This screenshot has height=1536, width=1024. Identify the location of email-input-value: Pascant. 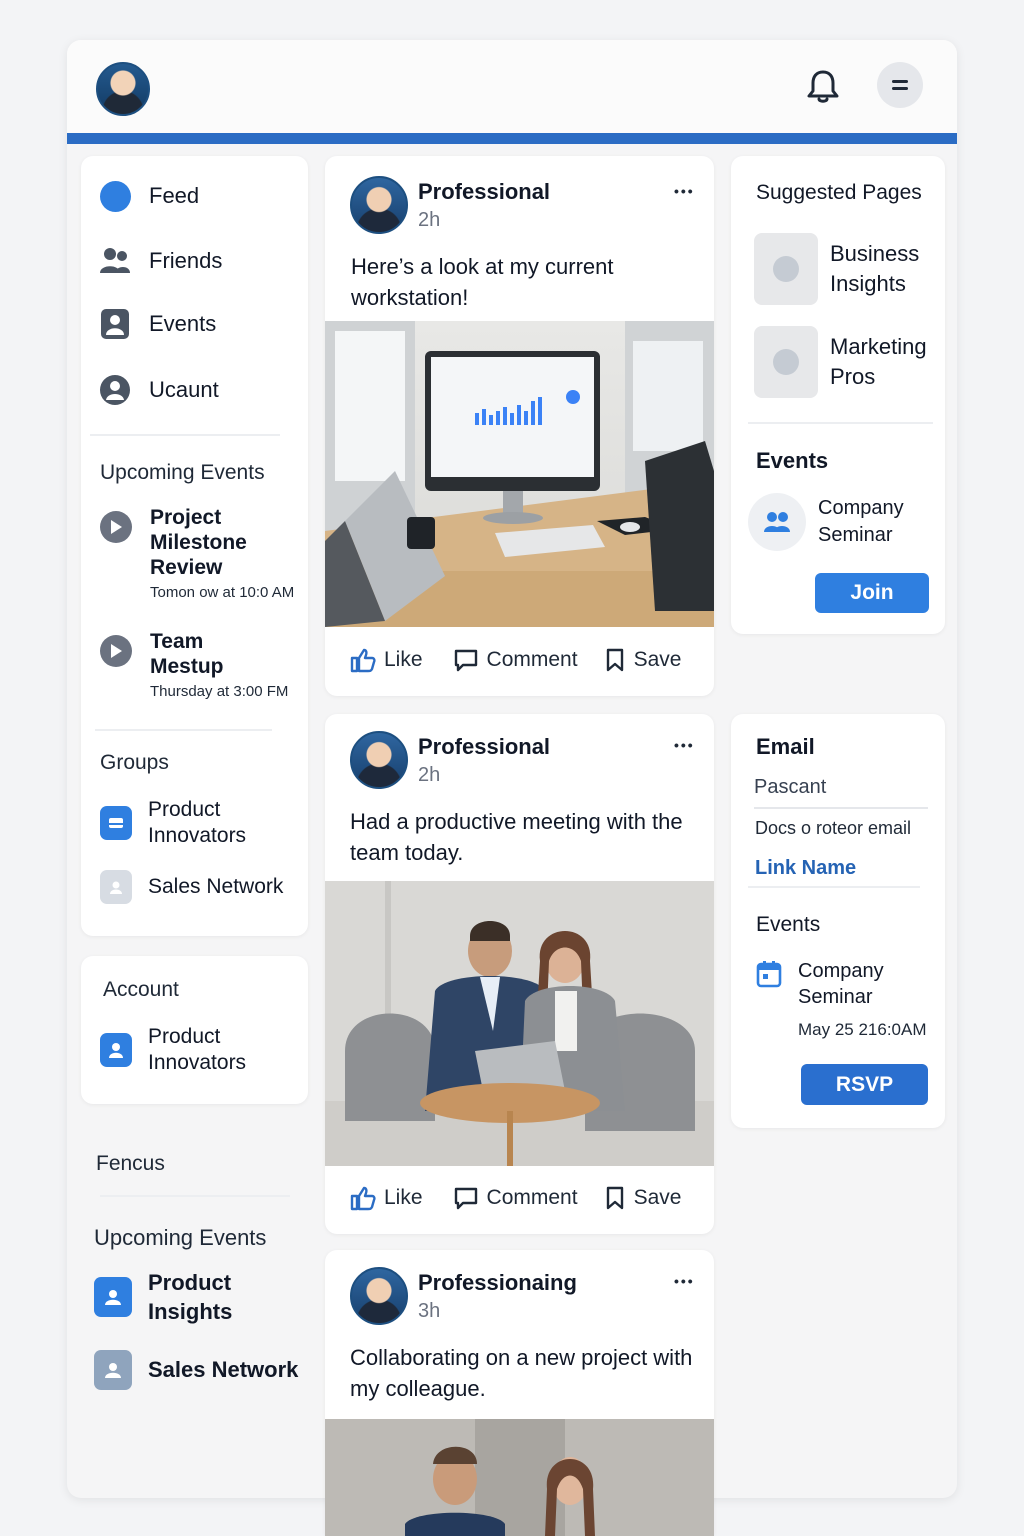
(790, 787).